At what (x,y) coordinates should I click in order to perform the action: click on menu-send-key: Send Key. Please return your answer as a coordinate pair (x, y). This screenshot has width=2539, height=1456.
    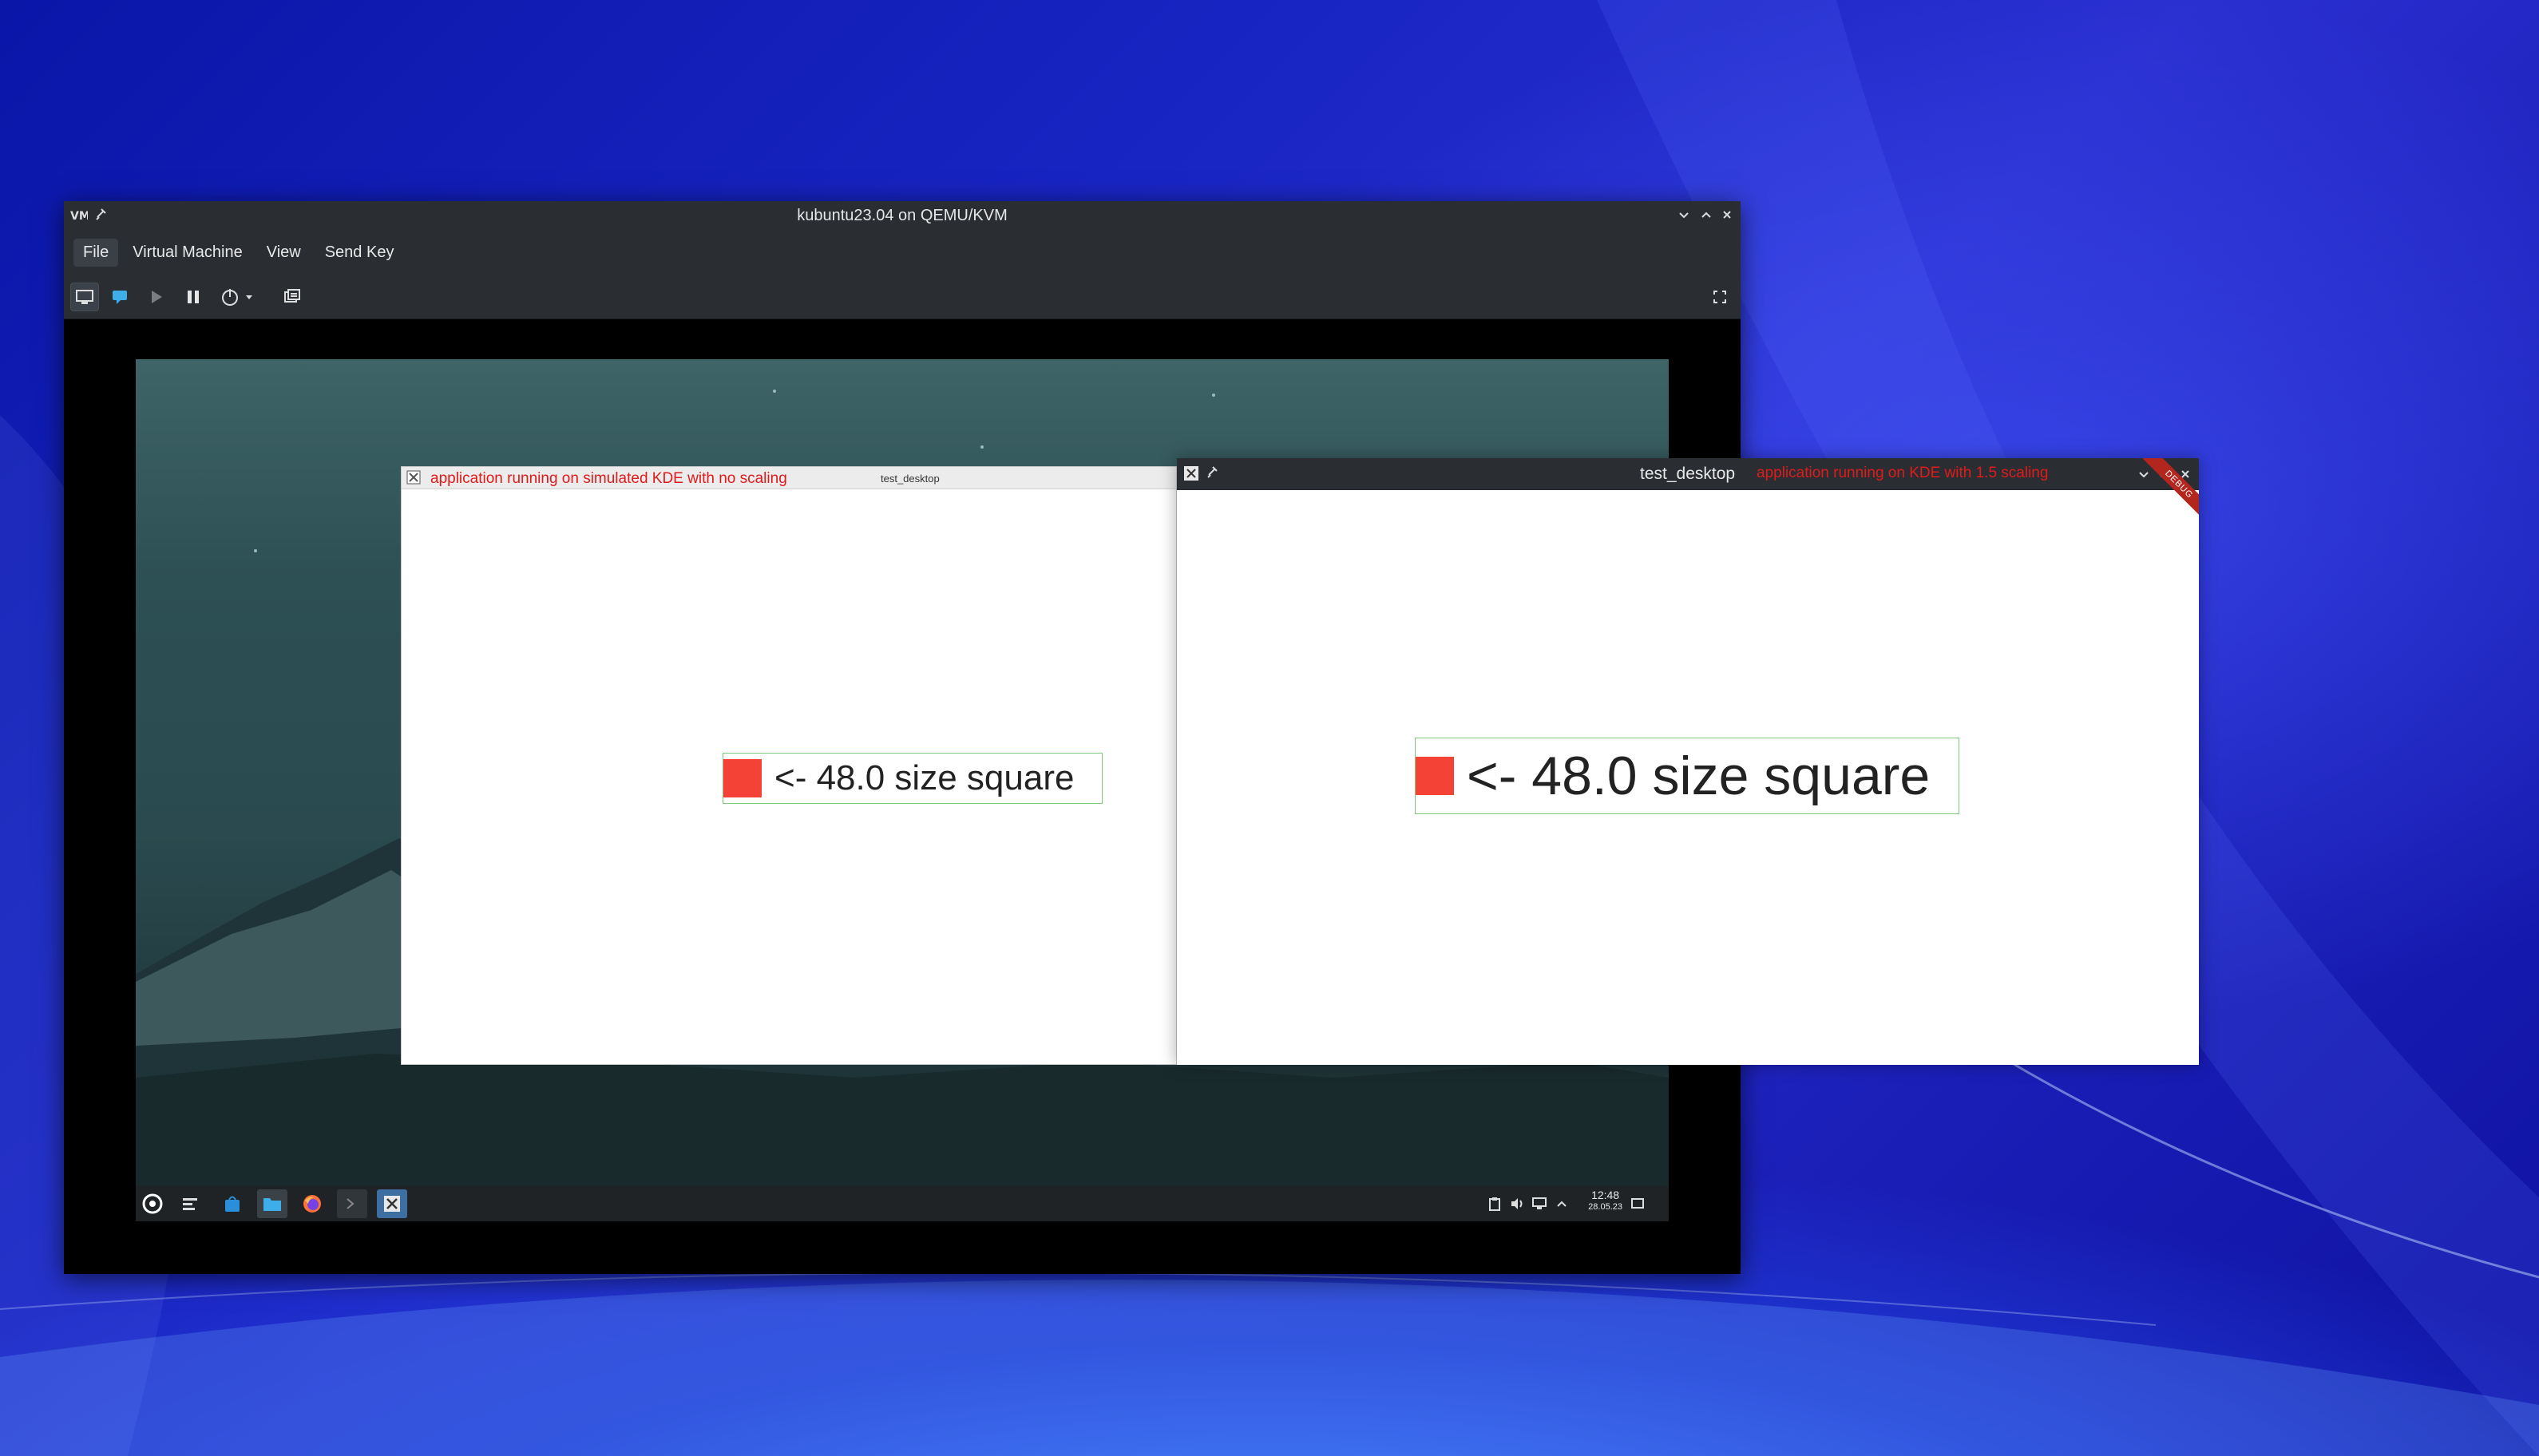
    Looking at the image, I should click on (359, 253).